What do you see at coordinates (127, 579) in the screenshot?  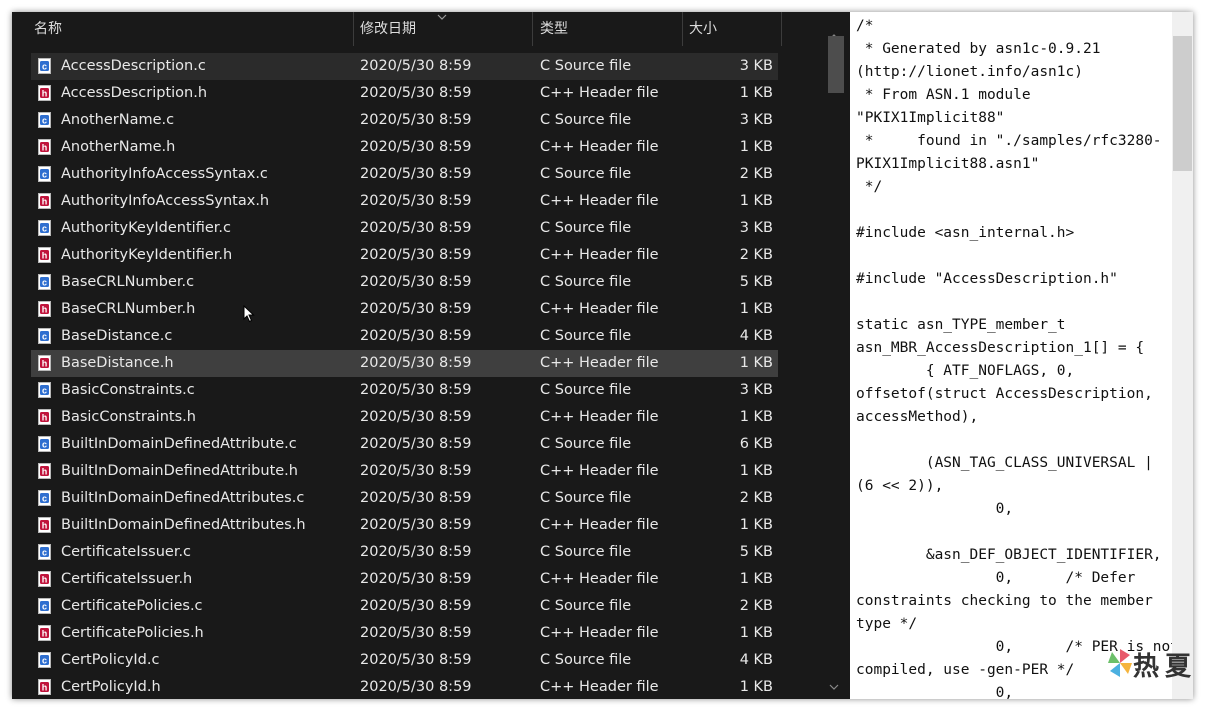 I see `file-name: CertificateIssuer.h` at bounding box center [127, 579].